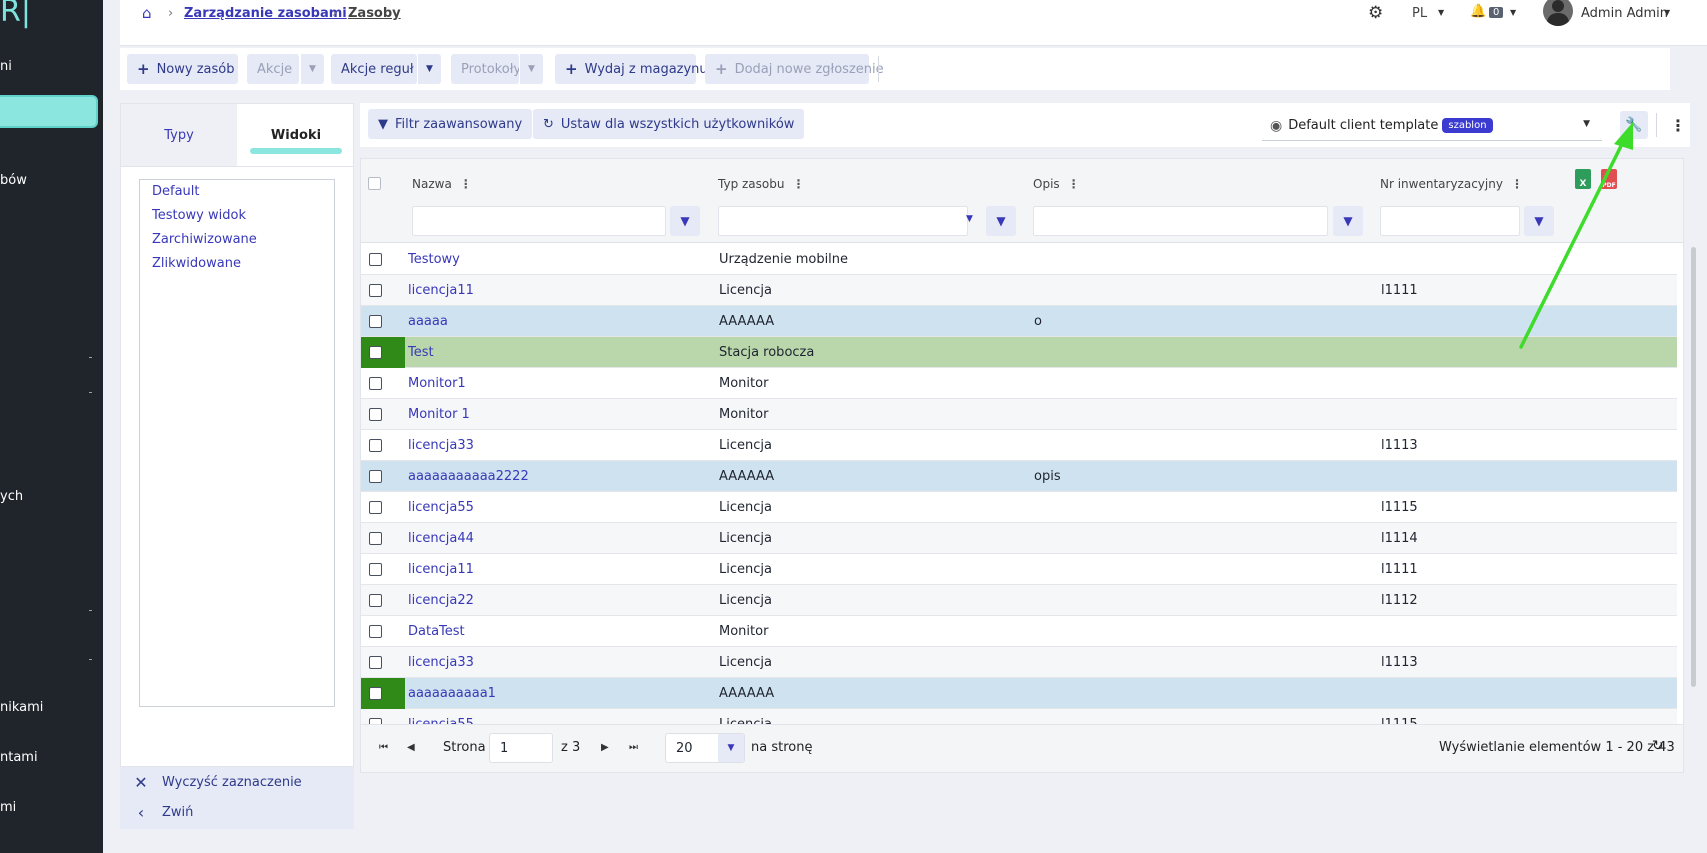 The height and width of the screenshot is (853, 1707). I want to click on sidebar-item-active, so click(49, 111).